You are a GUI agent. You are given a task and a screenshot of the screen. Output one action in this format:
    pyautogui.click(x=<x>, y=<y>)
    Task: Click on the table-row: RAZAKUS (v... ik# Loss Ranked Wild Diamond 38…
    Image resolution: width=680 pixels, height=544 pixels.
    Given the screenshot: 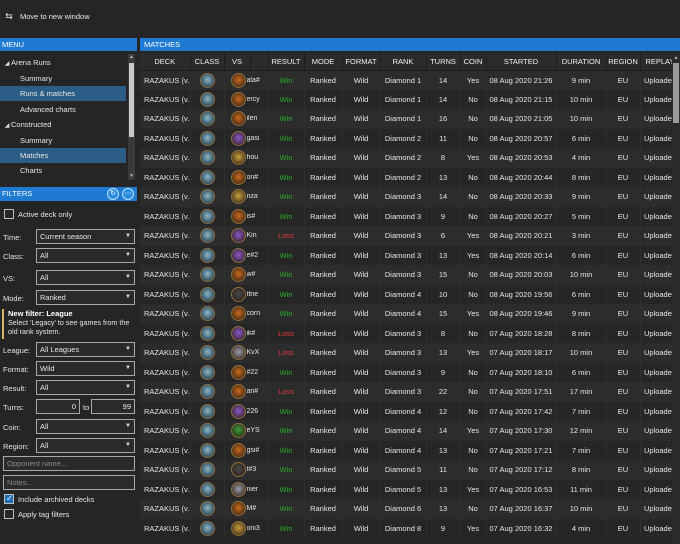 What is the action you would take?
    pyautogui.click(x=410, y=333)
    